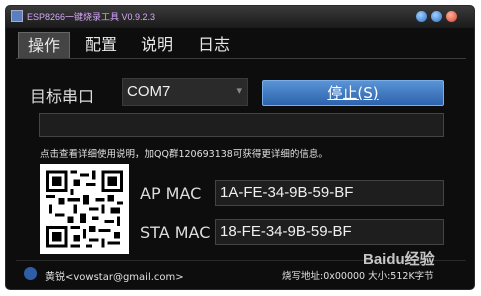 The height and width of the screenshot is (296, 481). I want to click on ap-mac-label: AP MAC, so click(171, 193).